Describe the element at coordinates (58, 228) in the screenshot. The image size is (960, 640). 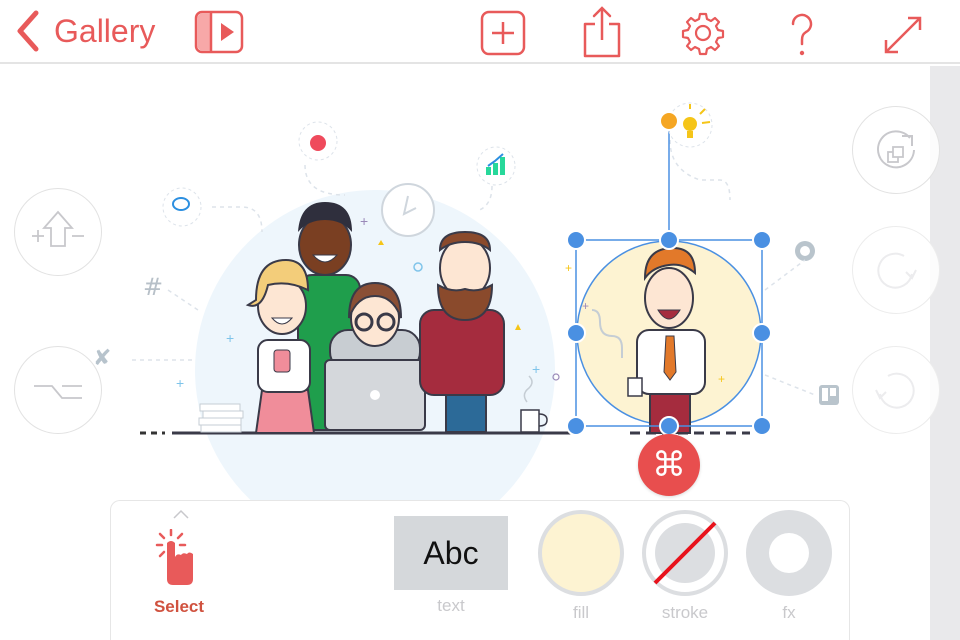
I see `stroke-width-icon` at that location.